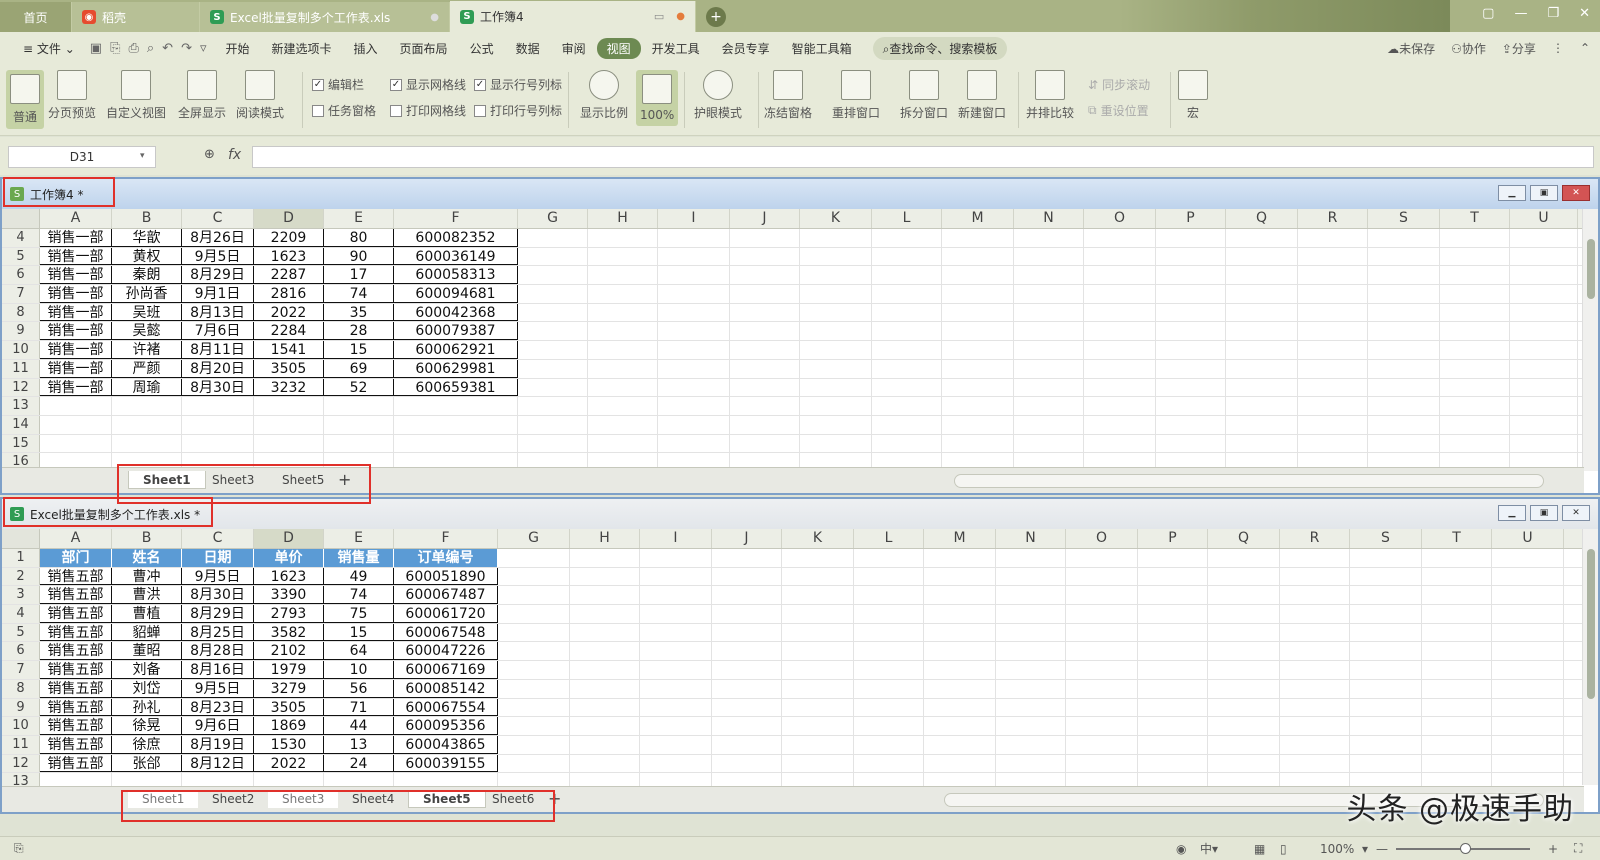 The width and height of the screenshot is (1600, 860). I want to click on sheet-tab-sheet5: Sheet5, so click(303, 480).